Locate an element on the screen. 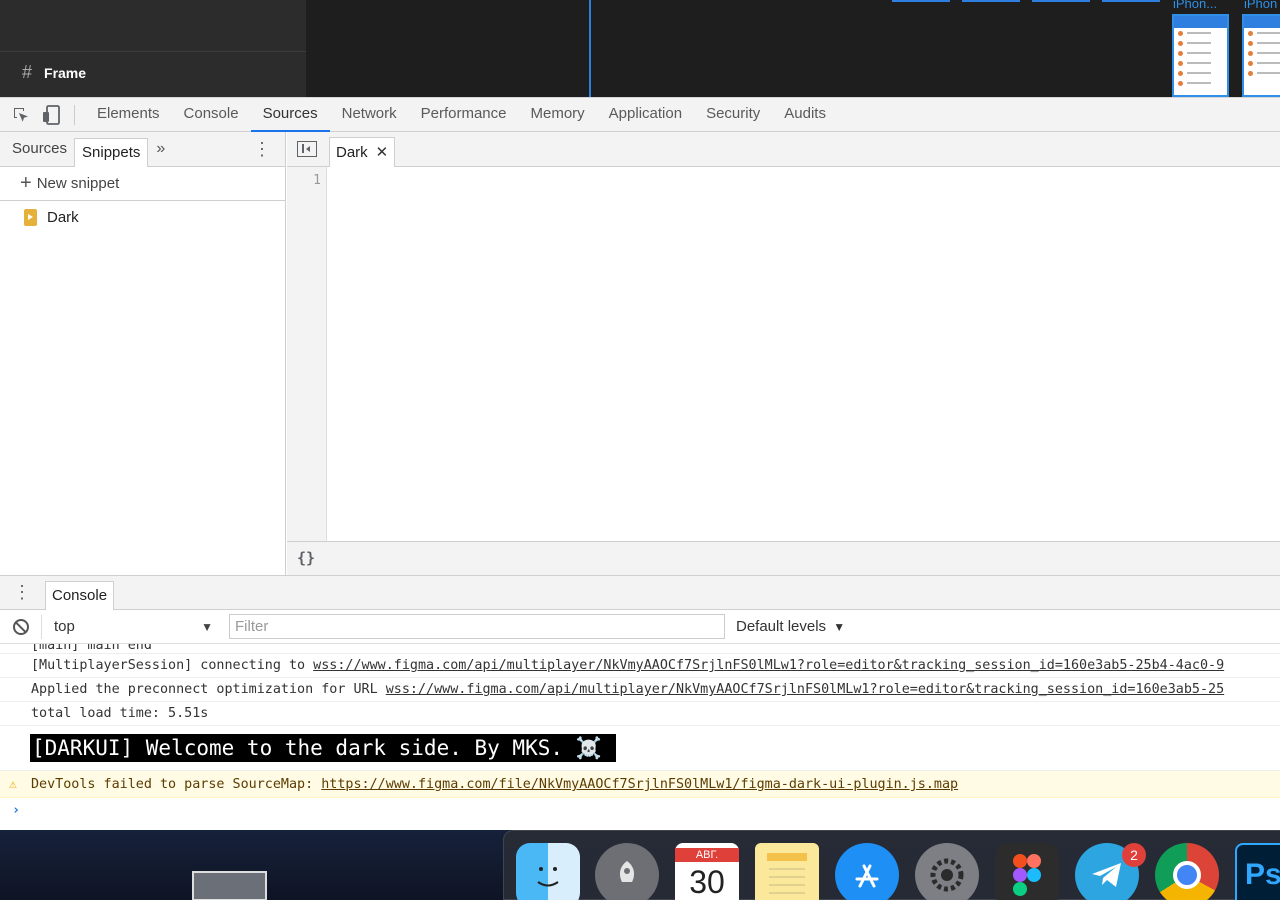 This screenshot has height=900, width=1280. frame-label: Frame is located at coordinates (65, 72).